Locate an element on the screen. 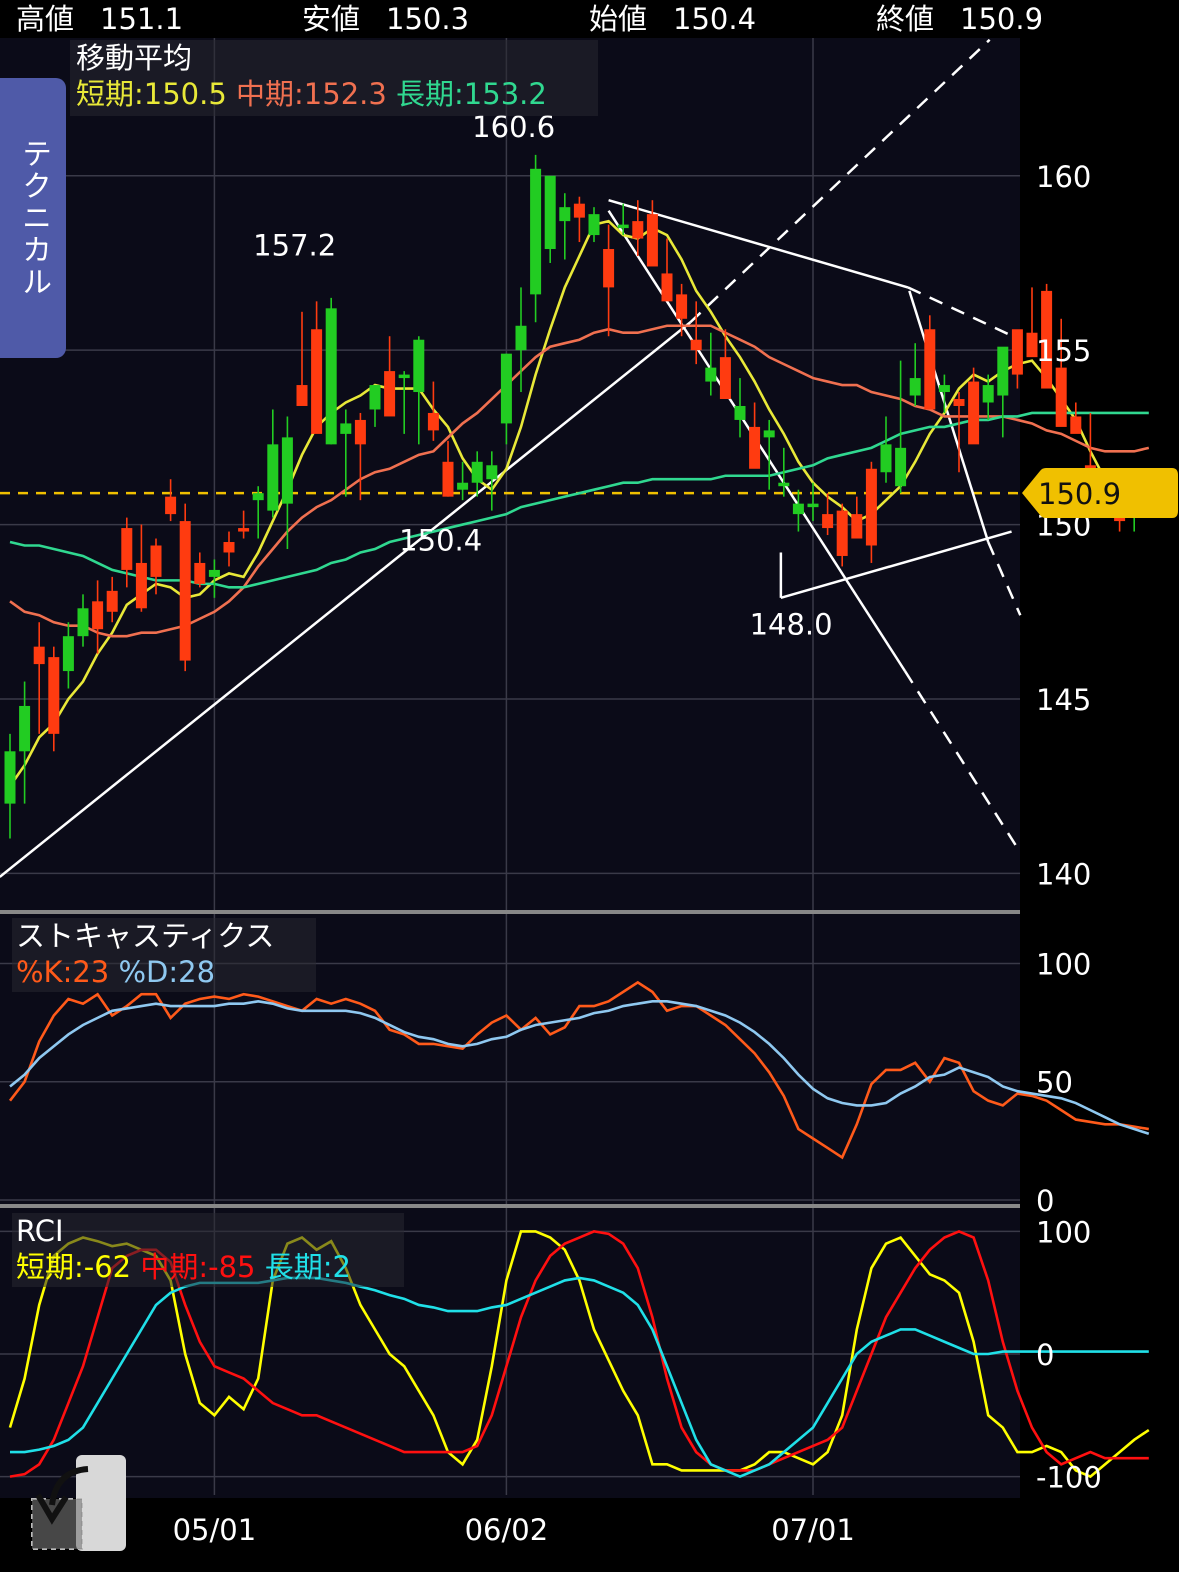  price-y-tick-label: 160 is located at coordinates (1063, 177).